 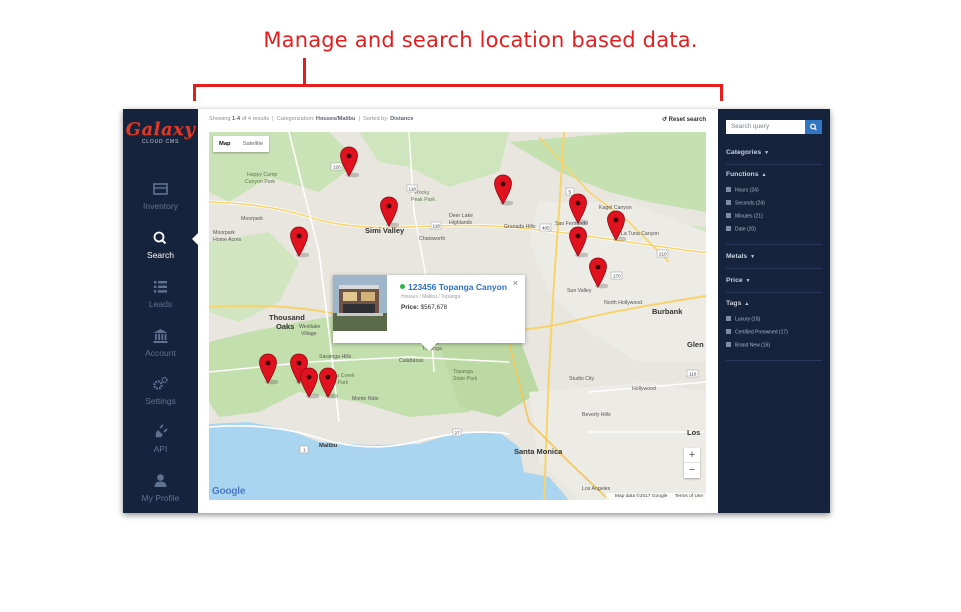 I want to click on sidebar-item-my-profile: My Profile, so click(x=160, y=492).